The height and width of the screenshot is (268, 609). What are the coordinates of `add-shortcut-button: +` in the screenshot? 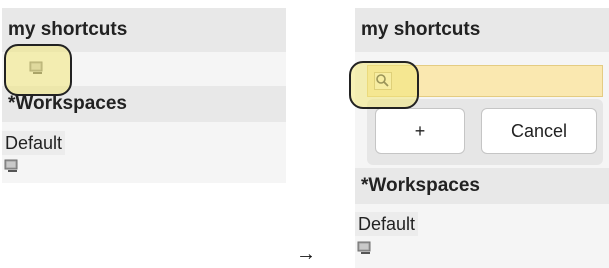 It's located at (420, 131).